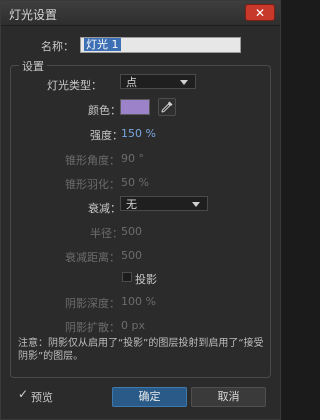  Describe the element at coordinates (92, 303) in the screenshot. I see `shadow-darkness-label: 阴影深度：` at that location.